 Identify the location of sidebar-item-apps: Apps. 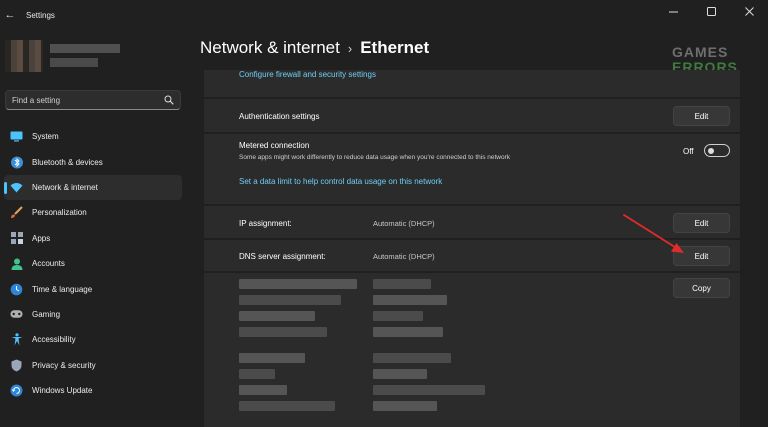
(93, 238).